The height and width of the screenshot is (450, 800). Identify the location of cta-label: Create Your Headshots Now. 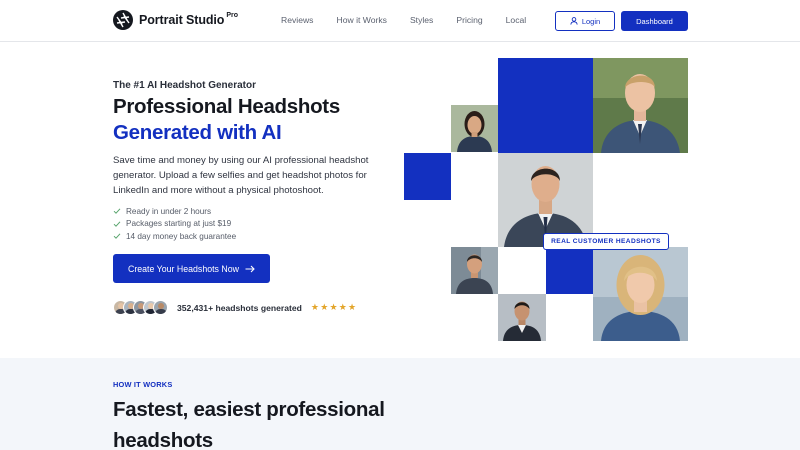
(183, 268).